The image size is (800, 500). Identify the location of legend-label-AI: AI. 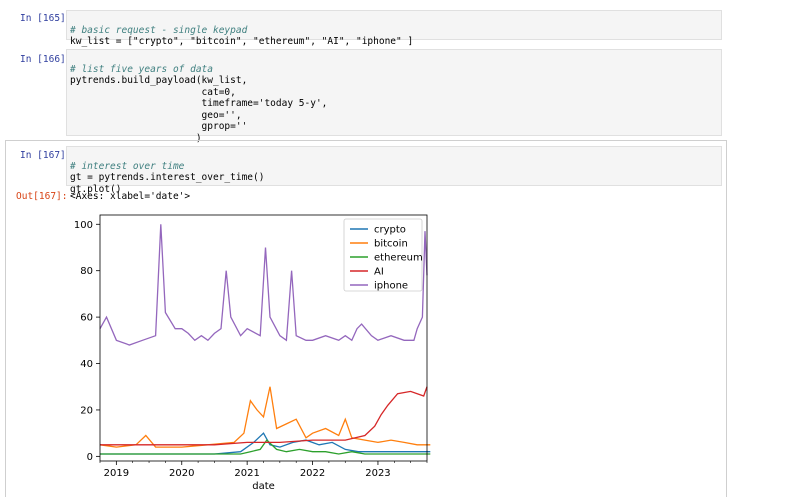
(379, 272).